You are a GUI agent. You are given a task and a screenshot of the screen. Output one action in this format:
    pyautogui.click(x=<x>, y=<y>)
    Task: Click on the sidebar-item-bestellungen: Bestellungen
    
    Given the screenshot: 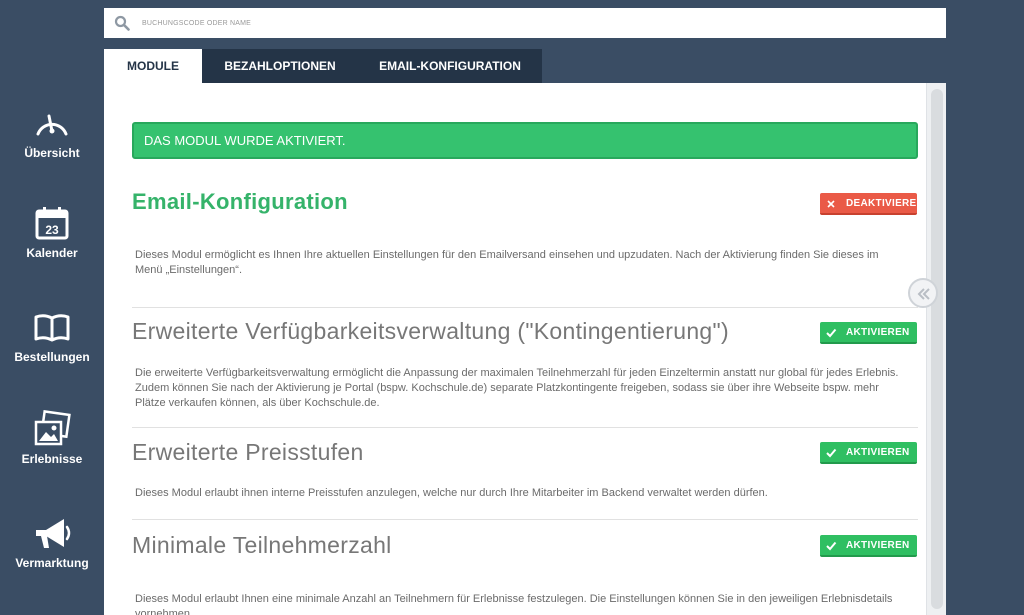 What is the action you would take?
    pyautogui.click(x=52, y=336)
    